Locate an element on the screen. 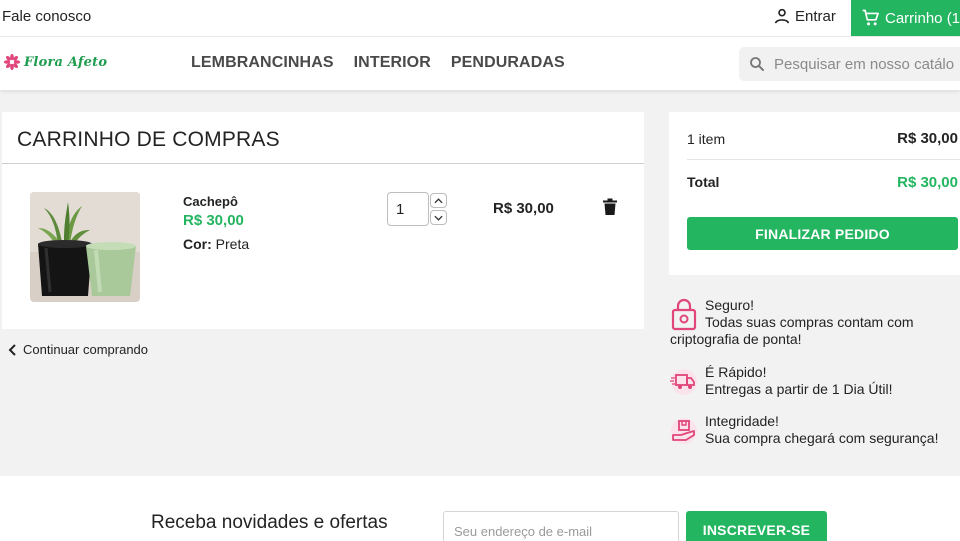  cart-divider is located at coordinates (323, 163).